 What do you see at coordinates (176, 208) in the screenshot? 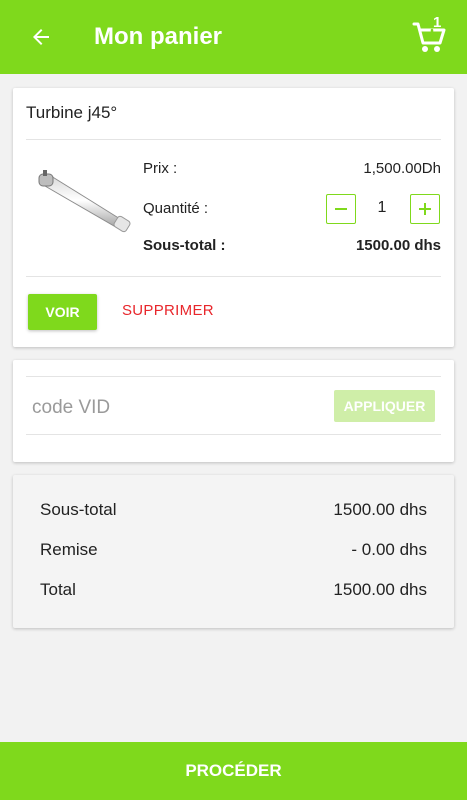
I see `quantity-label: Quantité :` at bounding box center [176, 208].